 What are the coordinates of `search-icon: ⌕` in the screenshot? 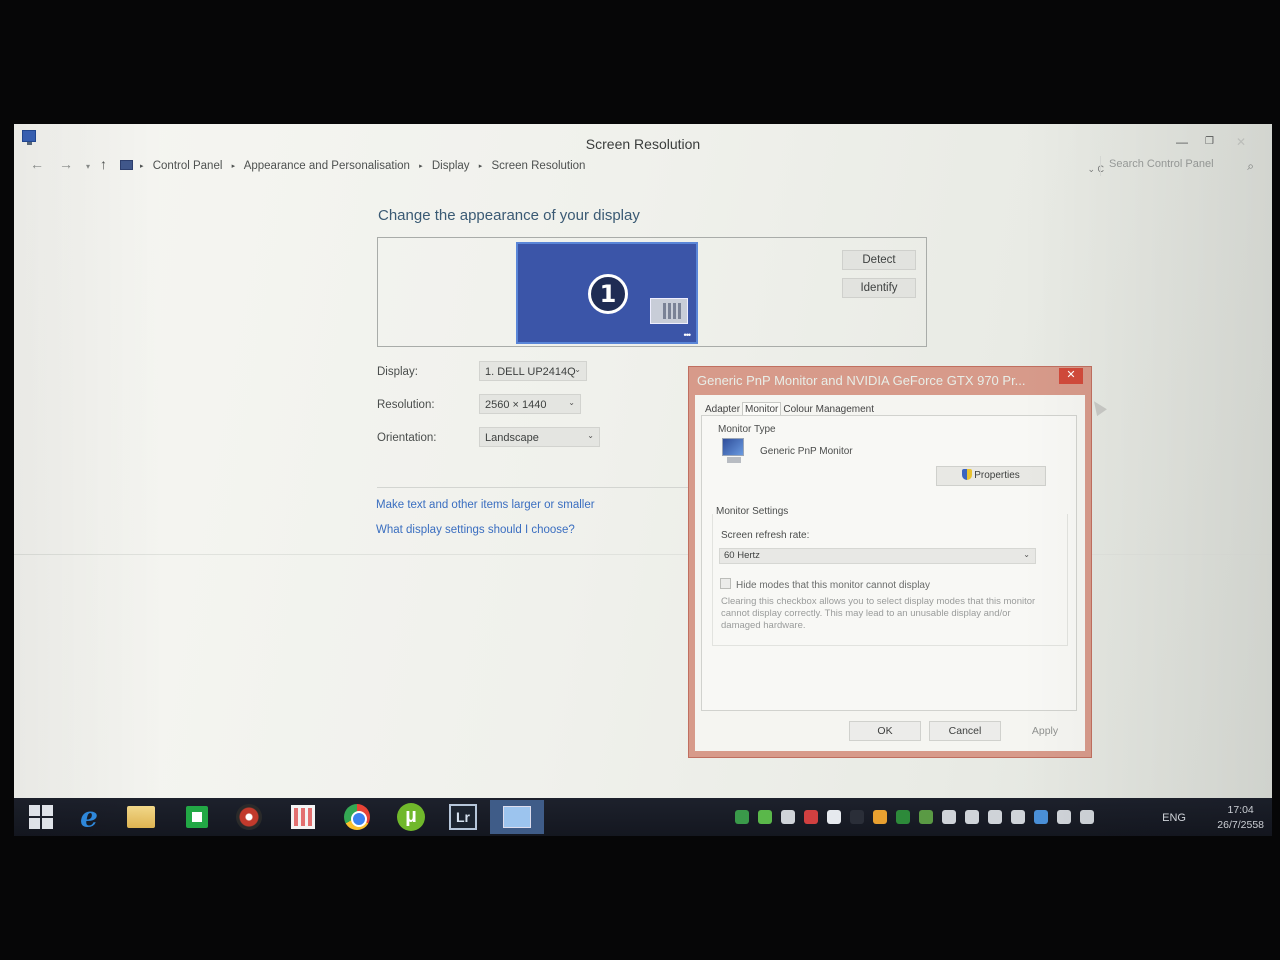 It's located at (1250, 166).